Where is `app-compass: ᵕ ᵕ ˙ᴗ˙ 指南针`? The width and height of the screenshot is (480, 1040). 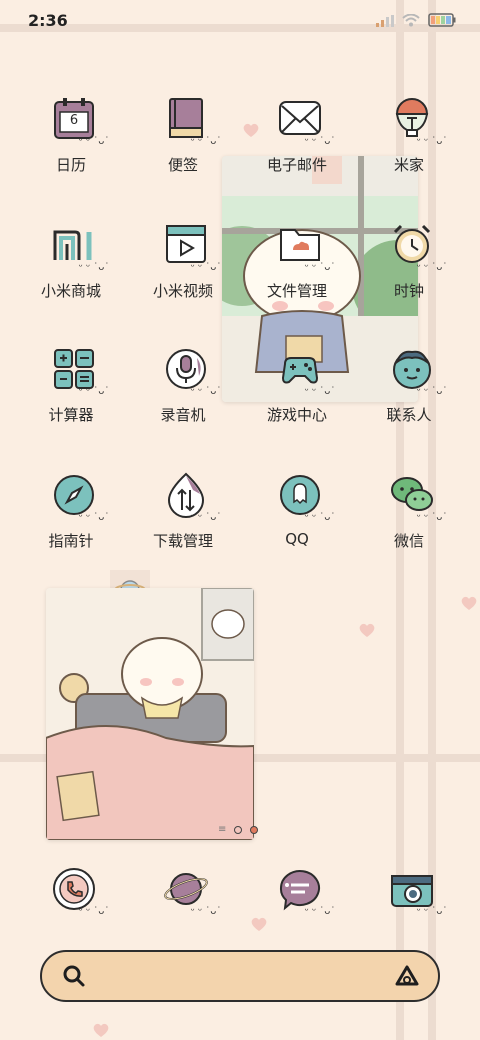 app-compass: ᵕ ᵕ ˙ᴗ˙ 指南针 is located at coordinates (71, 527).